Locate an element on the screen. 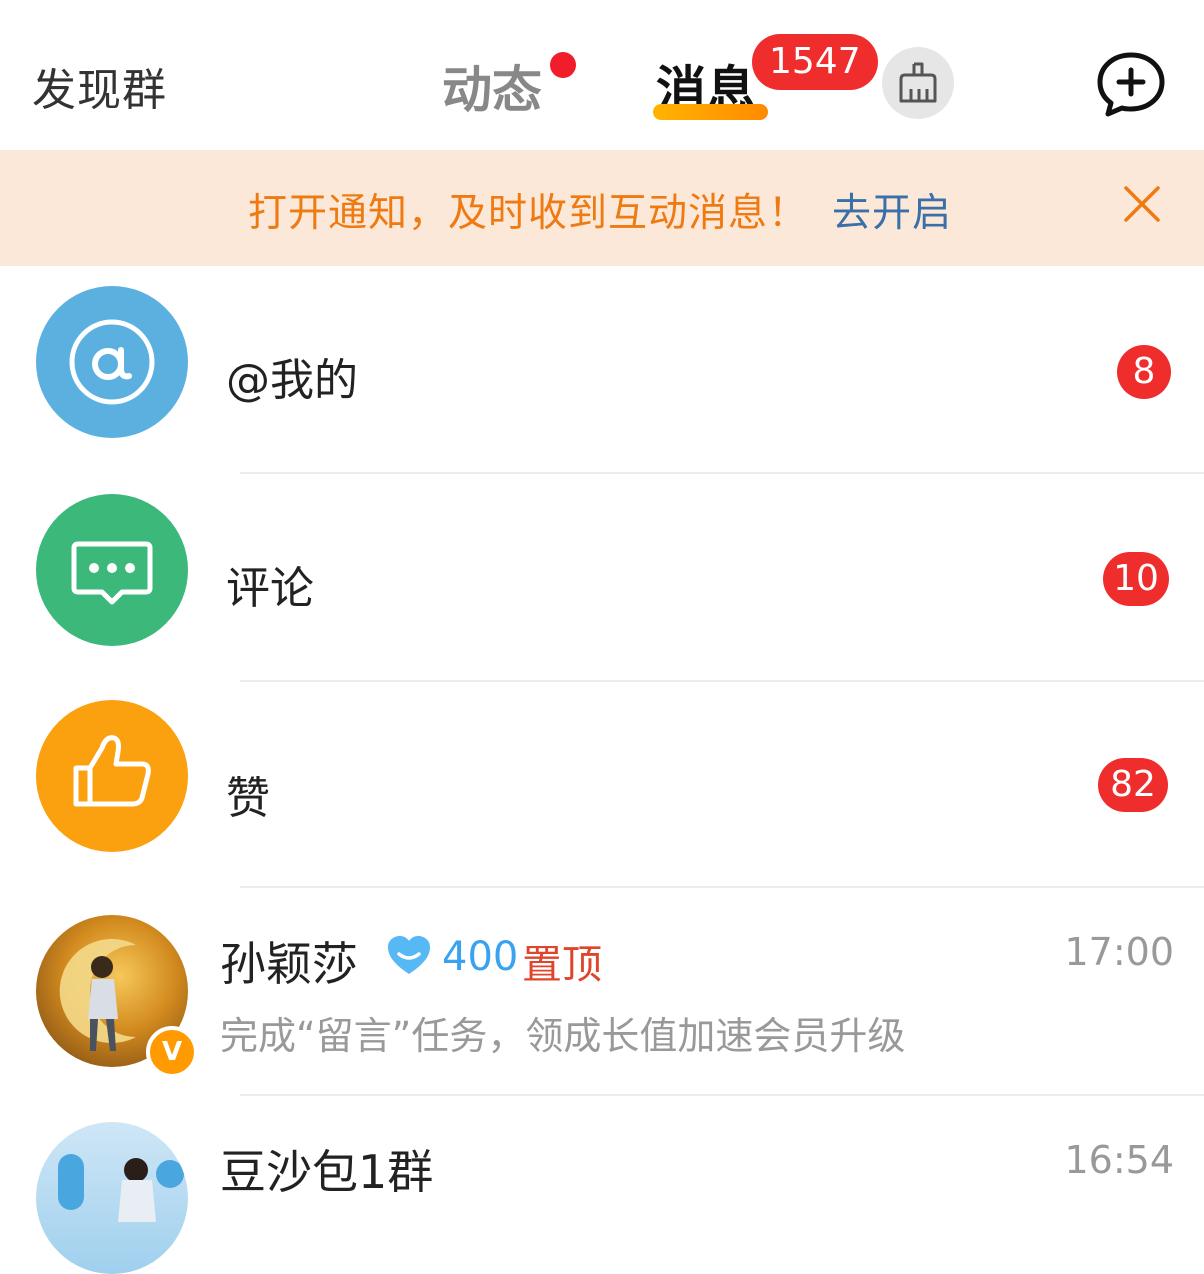 Image resolution: width=1204 pixels, height=1274 pixels. like-icon-circle is located at coordinates (112, 776).